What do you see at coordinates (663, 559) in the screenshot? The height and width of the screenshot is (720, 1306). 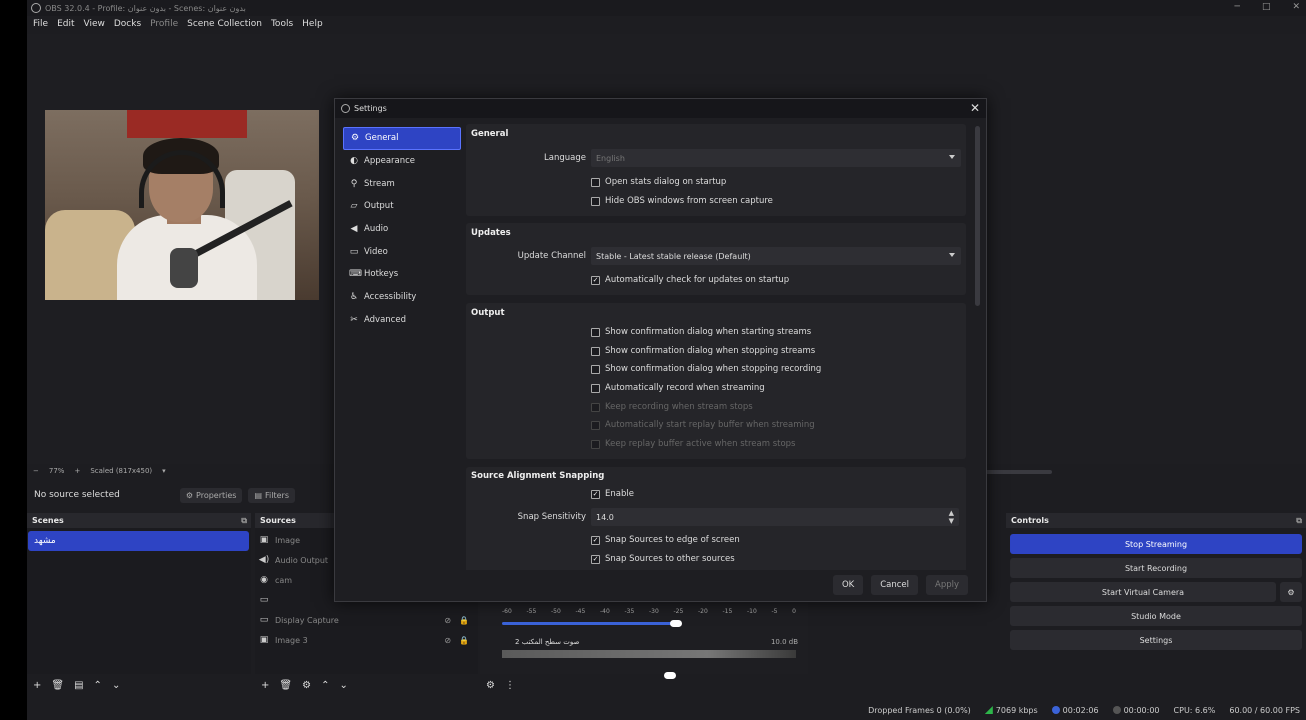 I see `snap-other-checkbox: ✓ Snap Sources to other sources` at bounding box center [663, 559].